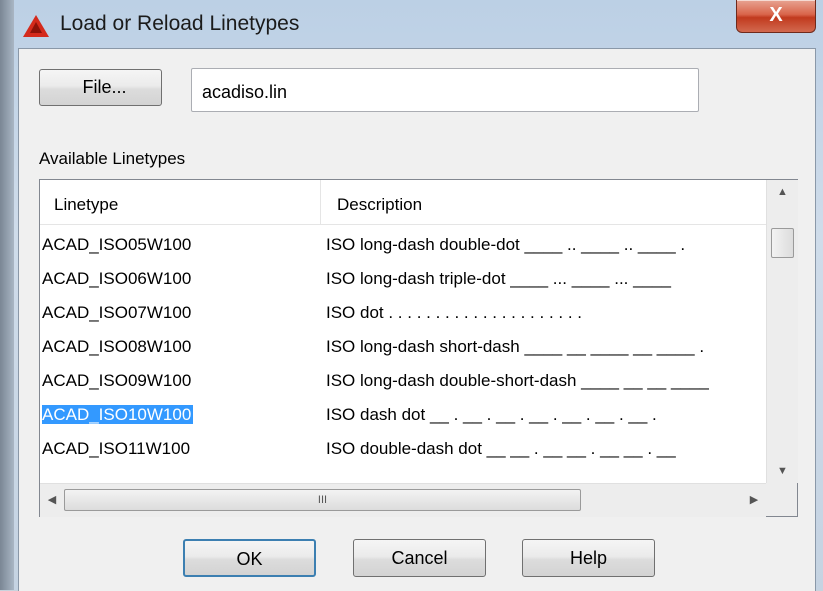 Image resolution: width=823 pixels, height=591 pixels. Describe the element at coordinates (782, 192) in the screenshot. I see `scroll-up-icon: ▲` at that location.